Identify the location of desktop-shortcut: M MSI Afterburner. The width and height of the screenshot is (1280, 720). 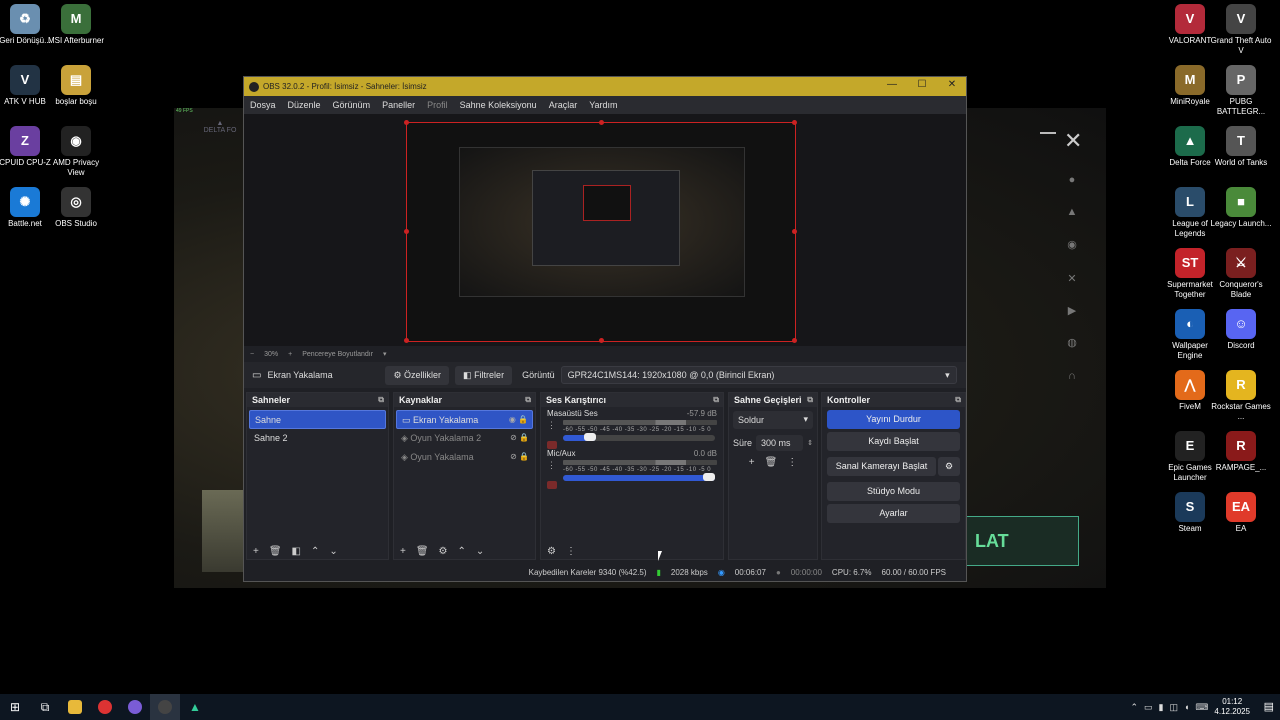
(76, 25).